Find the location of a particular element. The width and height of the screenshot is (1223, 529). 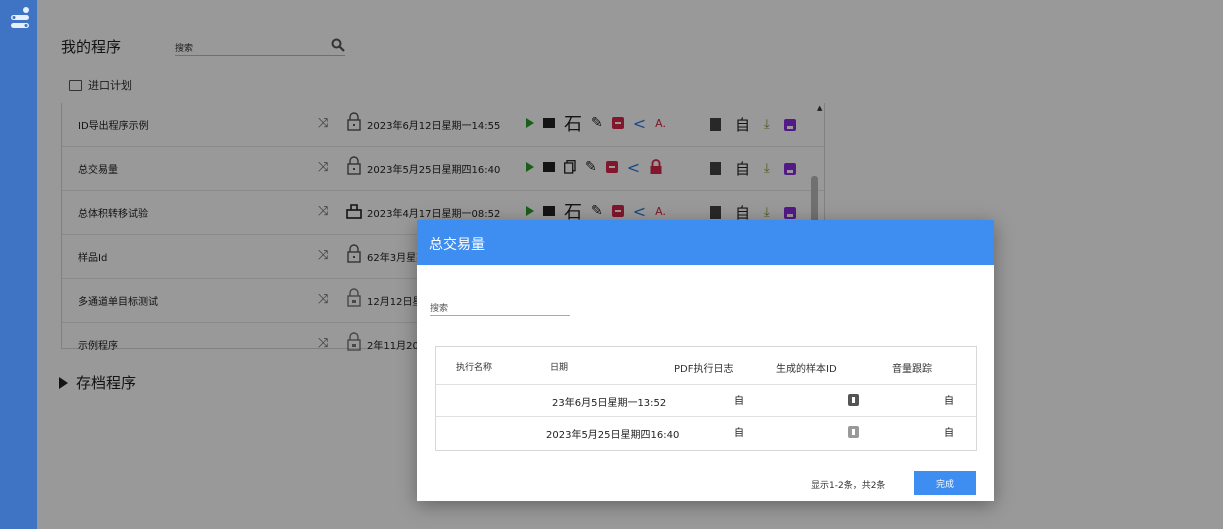

column-header-date: 日期 is located at coordinates (559, 366).